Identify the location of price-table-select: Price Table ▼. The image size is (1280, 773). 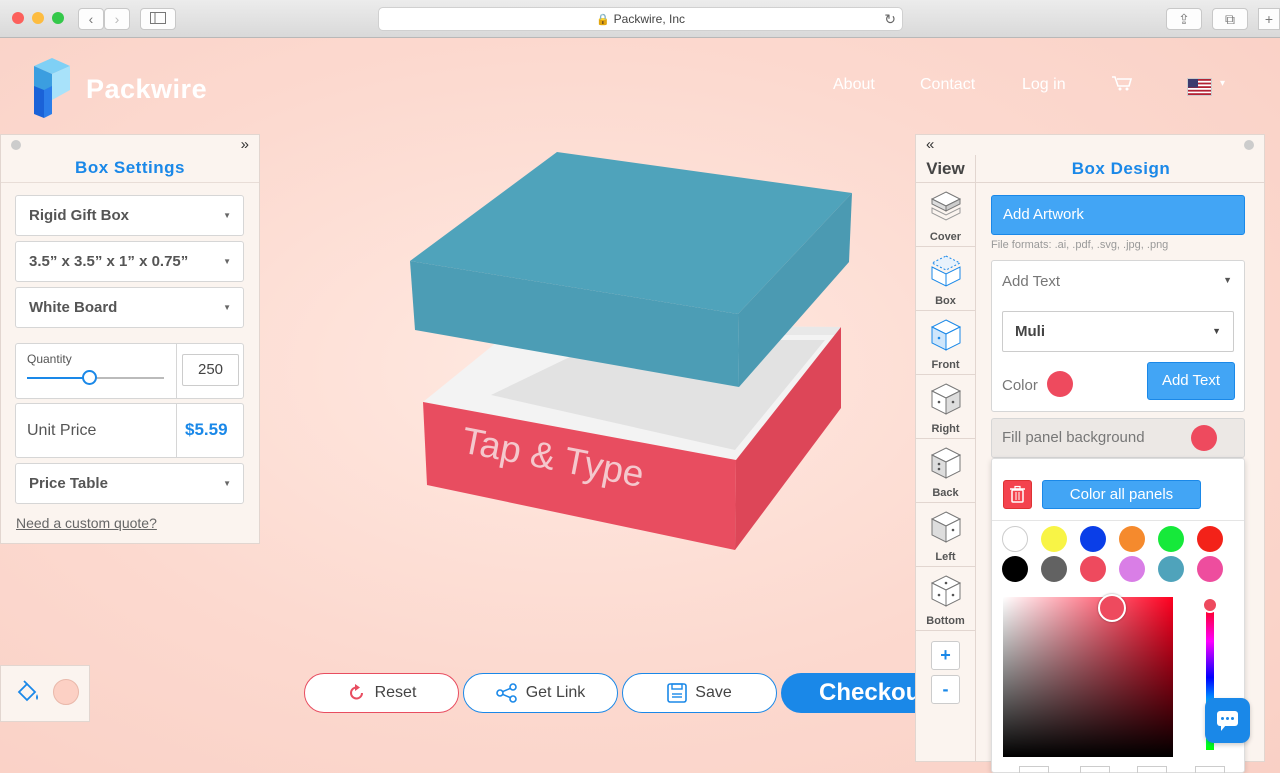
(129, 483).